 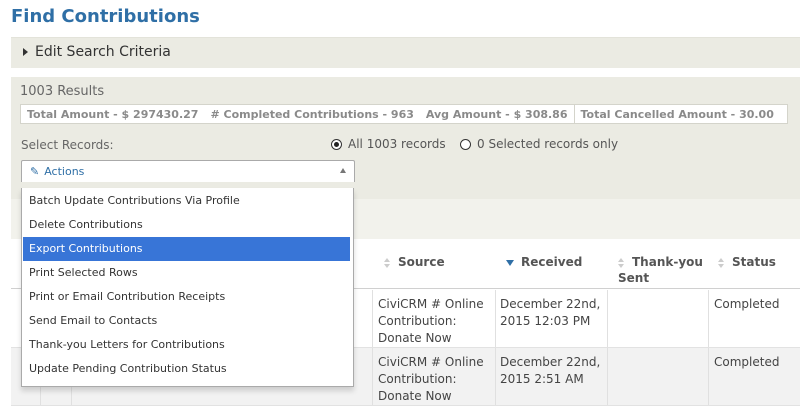 What do you see at coordinates (747, 262) in the screenshot?
I see `column-header-status: Status` at bounding box center [747, 262].